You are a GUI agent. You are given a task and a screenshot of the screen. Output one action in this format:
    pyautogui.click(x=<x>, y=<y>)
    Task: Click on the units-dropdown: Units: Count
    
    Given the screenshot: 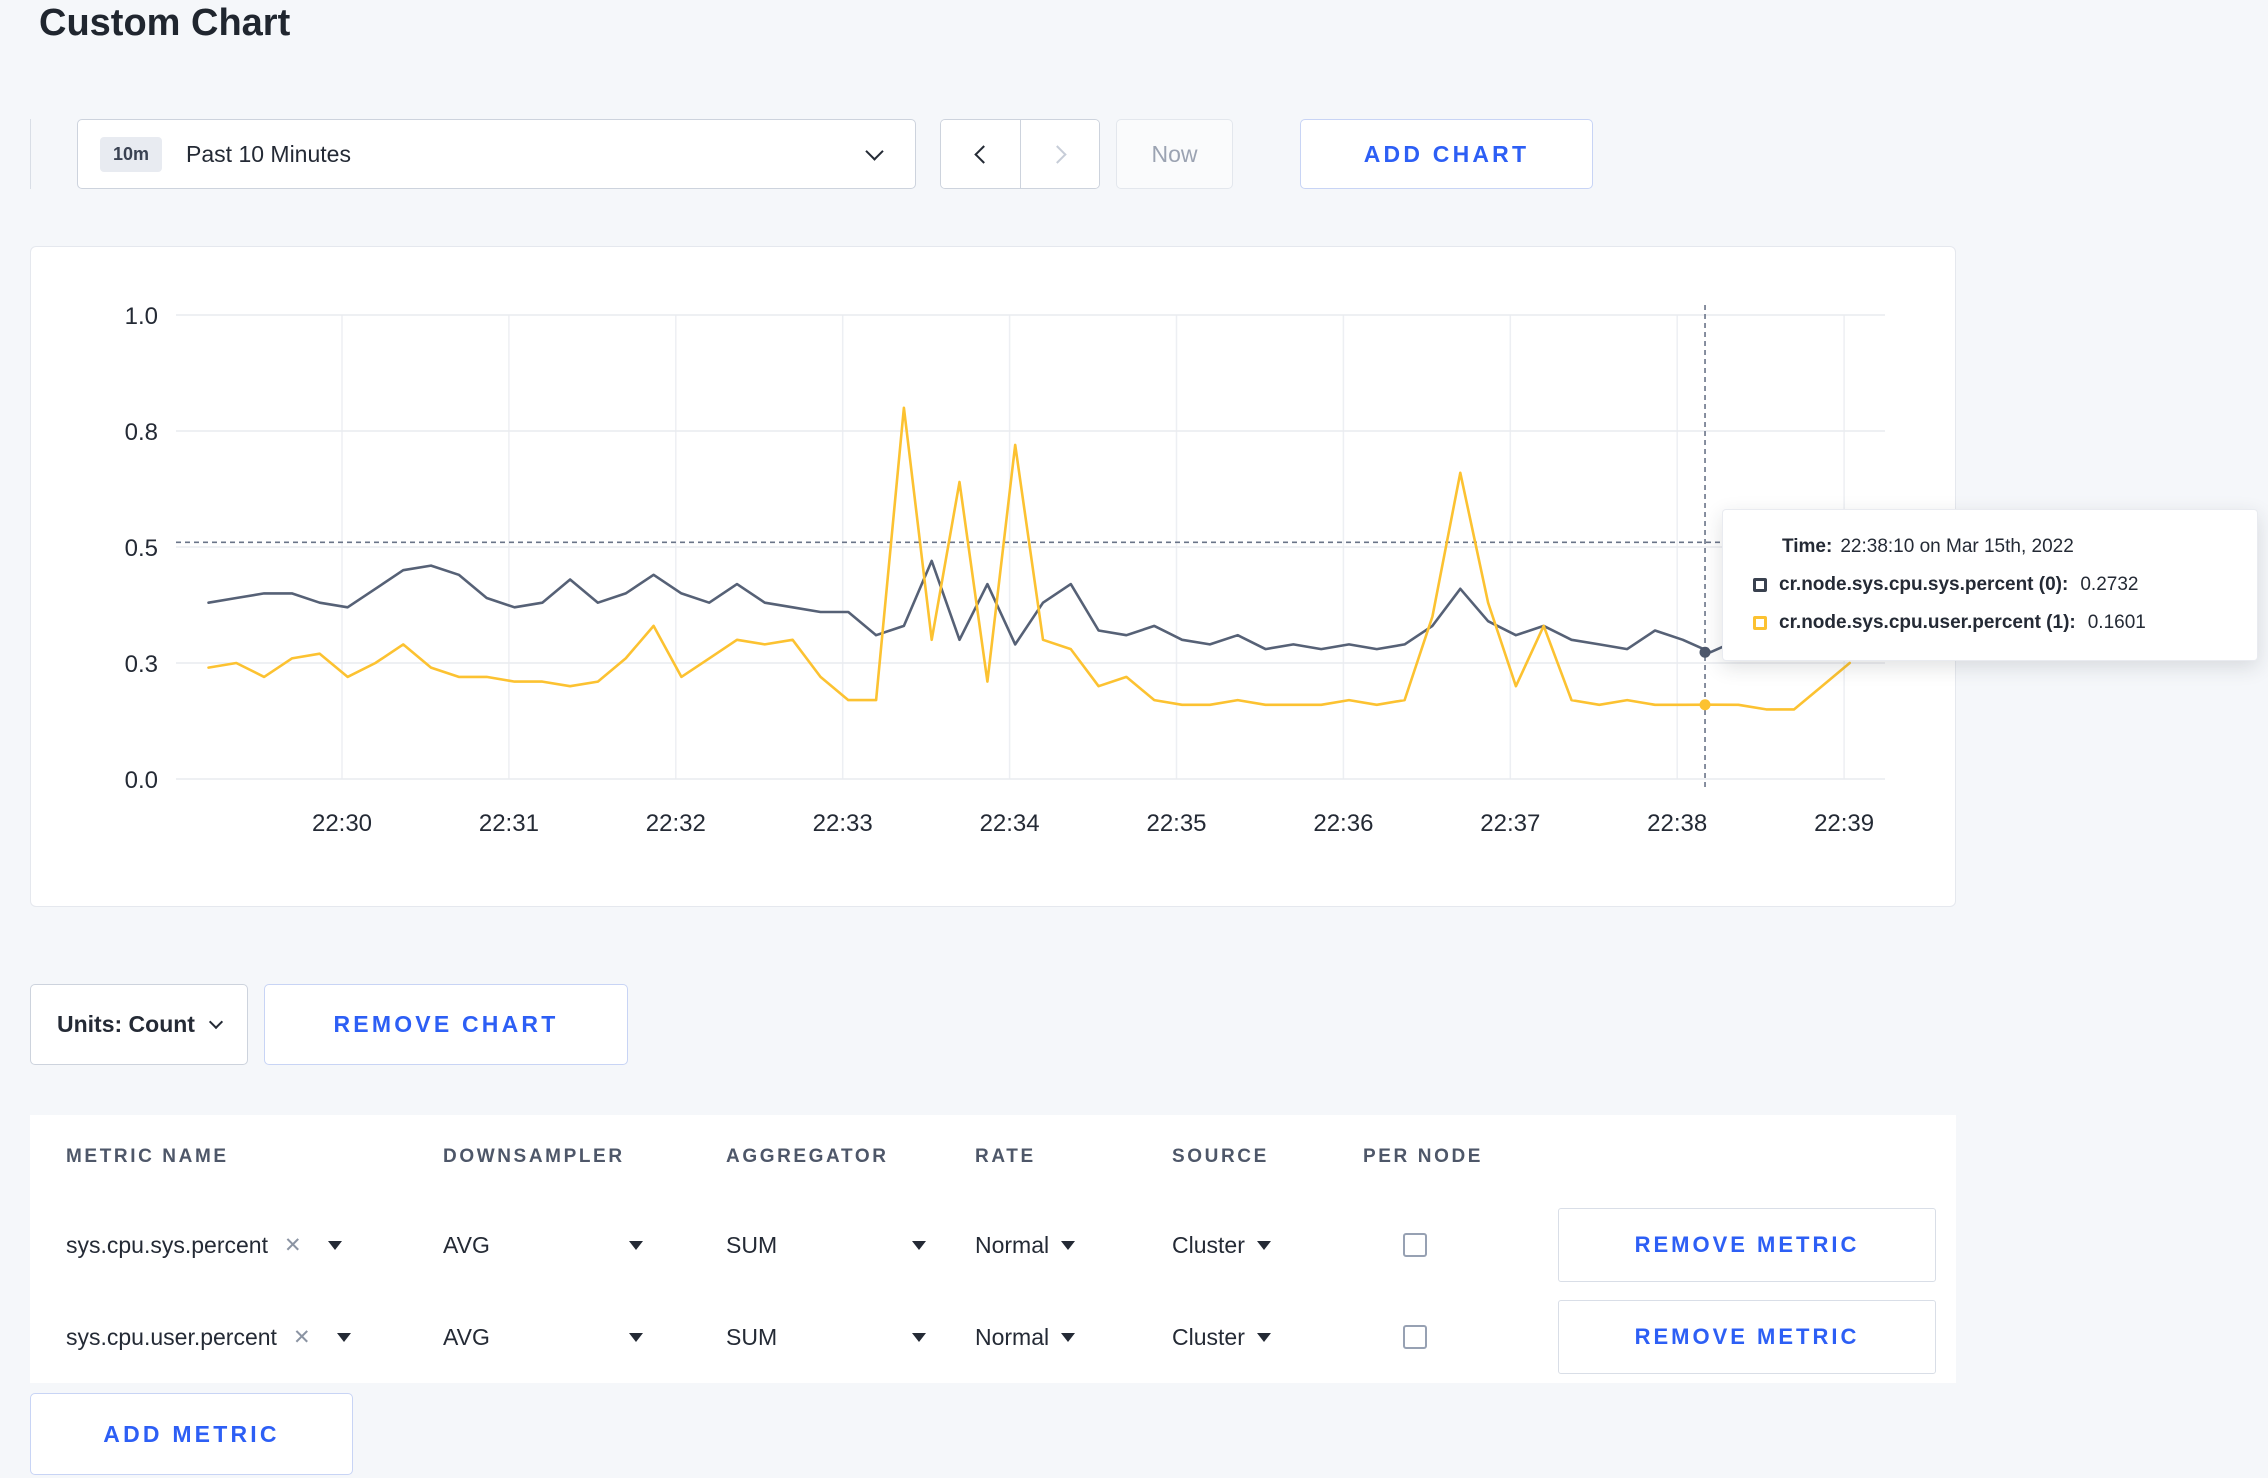 What is the action you would take?
    pyautogui.click(x=139, y=1024)
    